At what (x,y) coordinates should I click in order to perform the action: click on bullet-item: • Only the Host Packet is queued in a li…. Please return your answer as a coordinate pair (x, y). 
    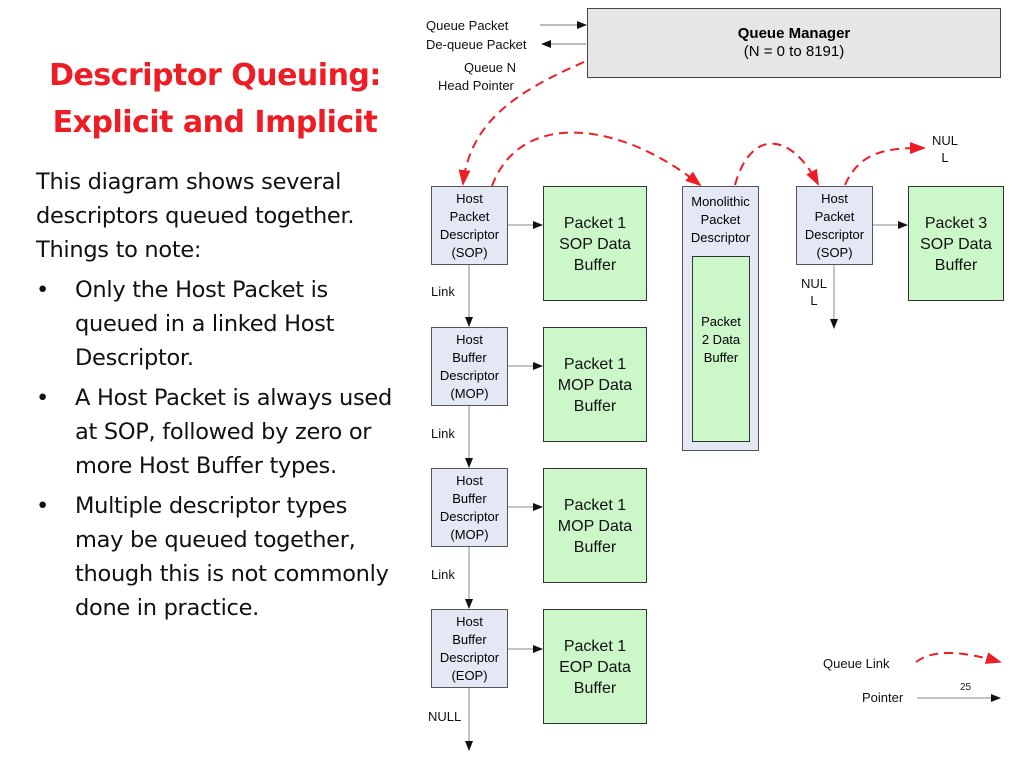
    Looking at the image, I should click on (216, 324).